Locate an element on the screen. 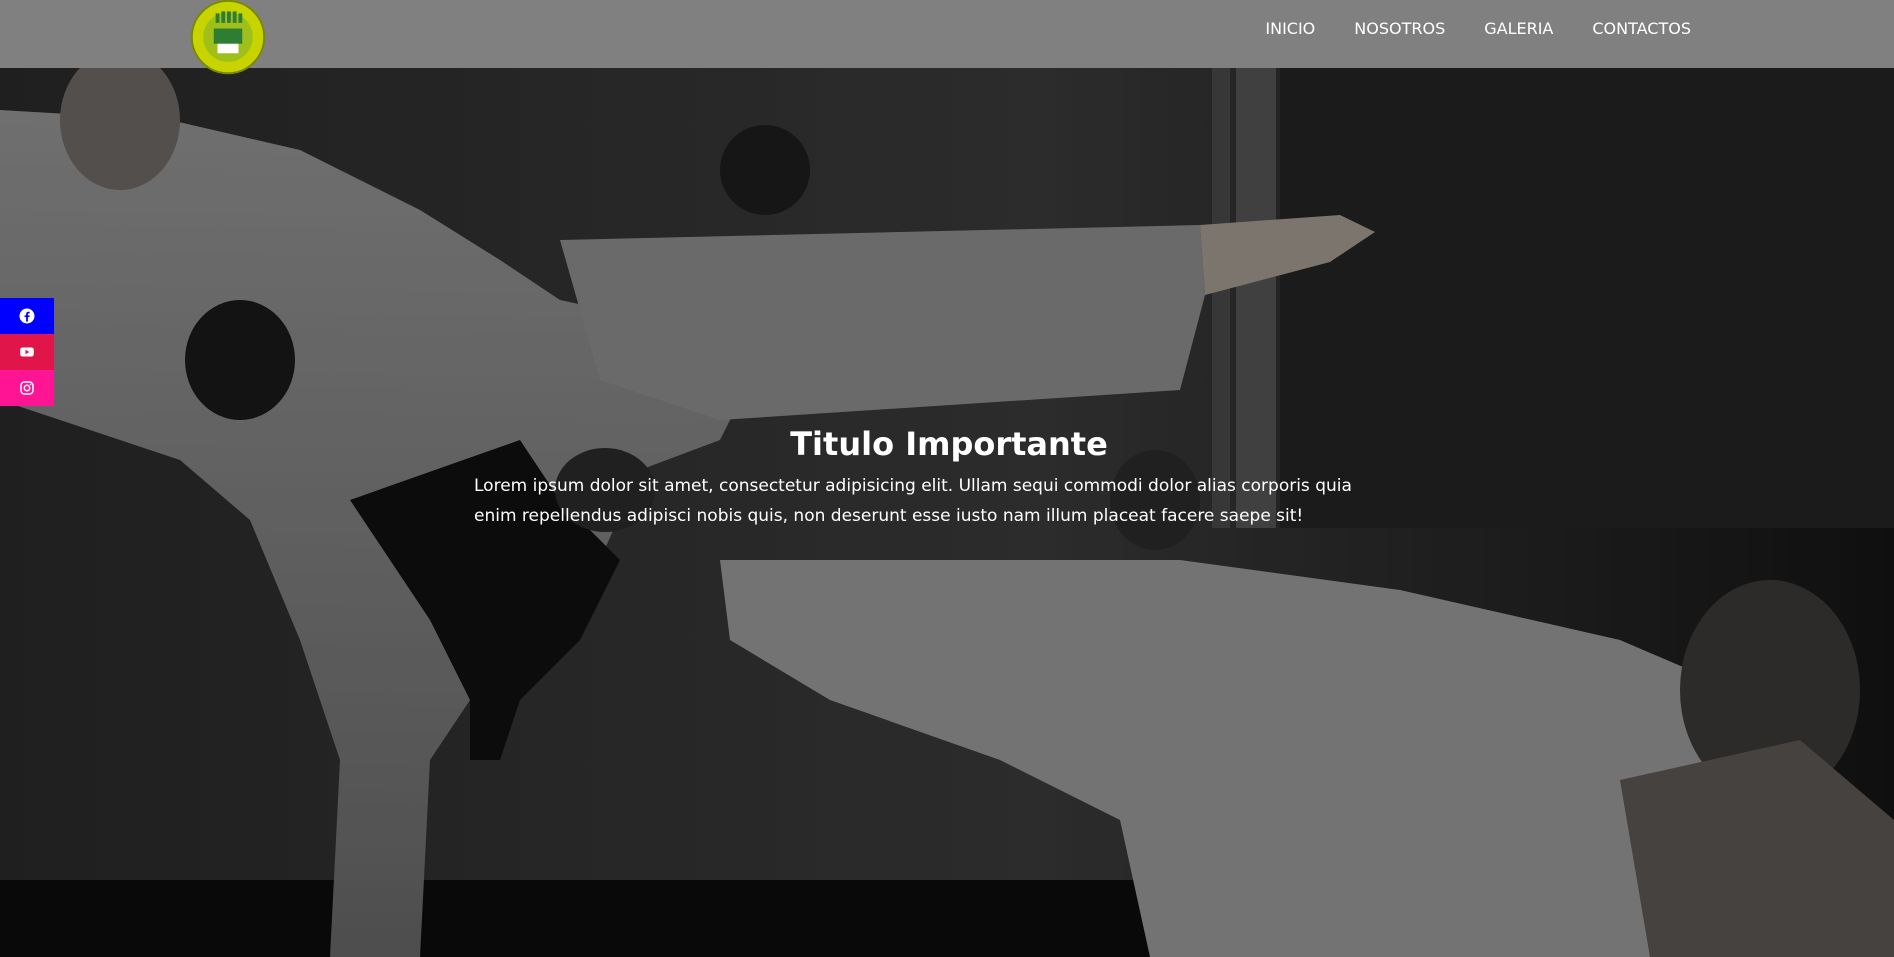 The height and width of the screenshot is (957, 1894). instagram-icon is located at coordinates (27, 388).